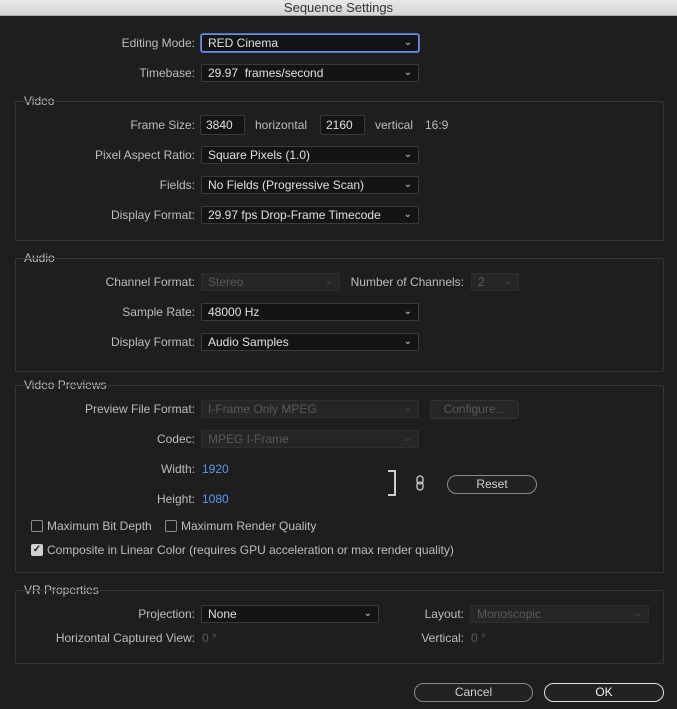 This screenshot has height=709, width=677. Describe the element at coordinates (166, 614) in the screenshot. I see `projection-label: Projection:` at that location.